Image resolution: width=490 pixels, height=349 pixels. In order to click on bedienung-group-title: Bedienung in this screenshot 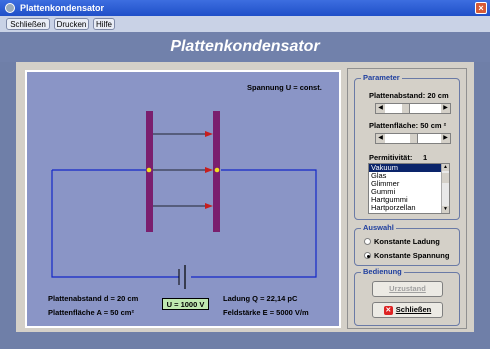, I will do `click(382, 271)`.